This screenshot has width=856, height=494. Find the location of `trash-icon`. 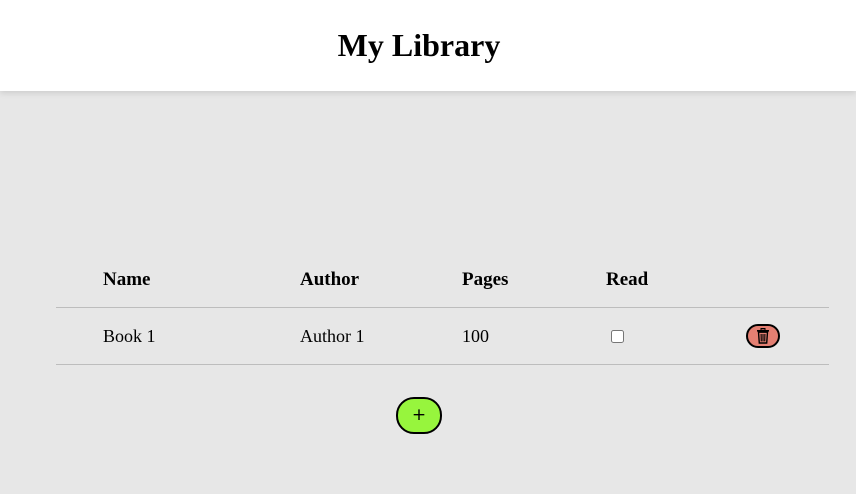

trash-icon is located at coordinates (763, 336).